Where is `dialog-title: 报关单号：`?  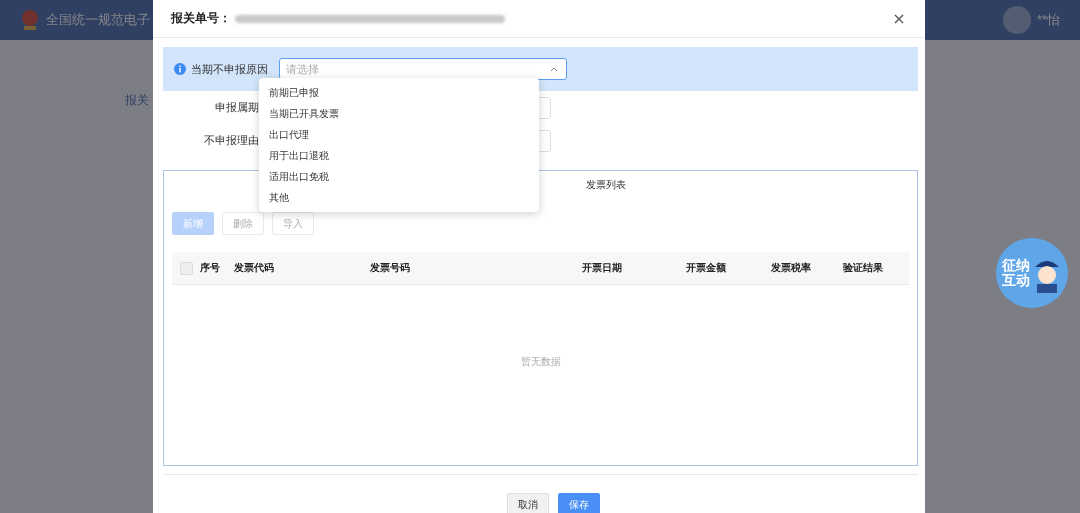
dialog-title: 报关单号： is located at coordinates (201, 18).